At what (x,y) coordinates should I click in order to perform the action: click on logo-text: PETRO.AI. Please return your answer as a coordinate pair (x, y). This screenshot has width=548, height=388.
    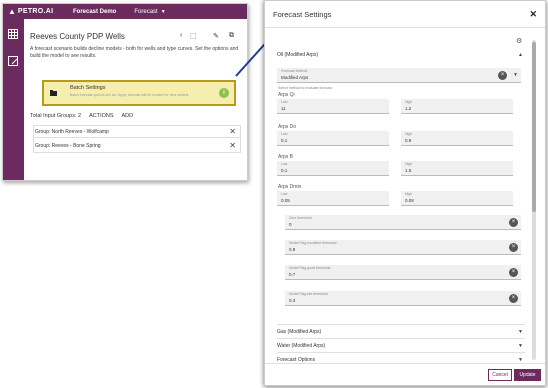
    Looking at the image, I should click on (35, 11).